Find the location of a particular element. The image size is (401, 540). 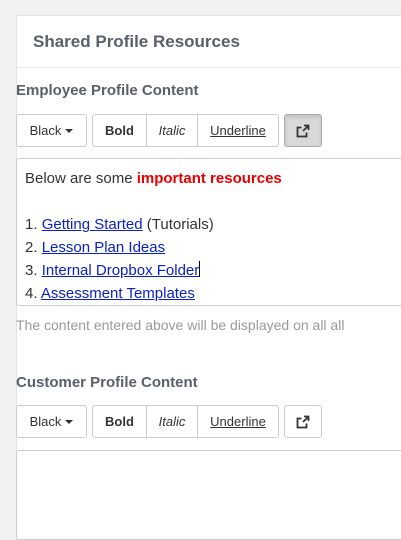

customer-toolbar: Black Bold Italic Underline is located at coordinates (169, 421).